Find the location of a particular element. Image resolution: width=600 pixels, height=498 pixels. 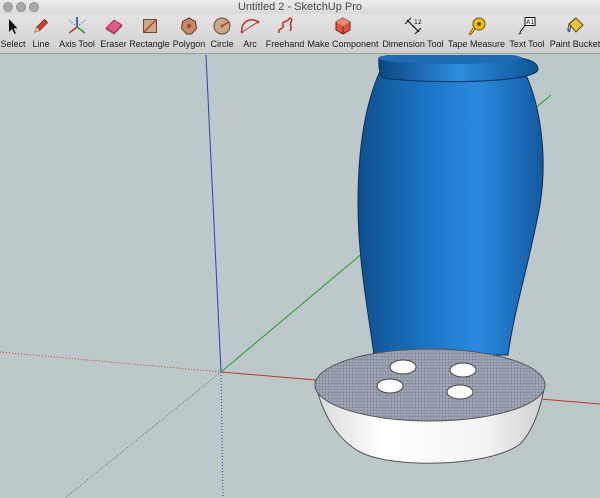

paint-bucket-icon is located at coordinates (575, 26).